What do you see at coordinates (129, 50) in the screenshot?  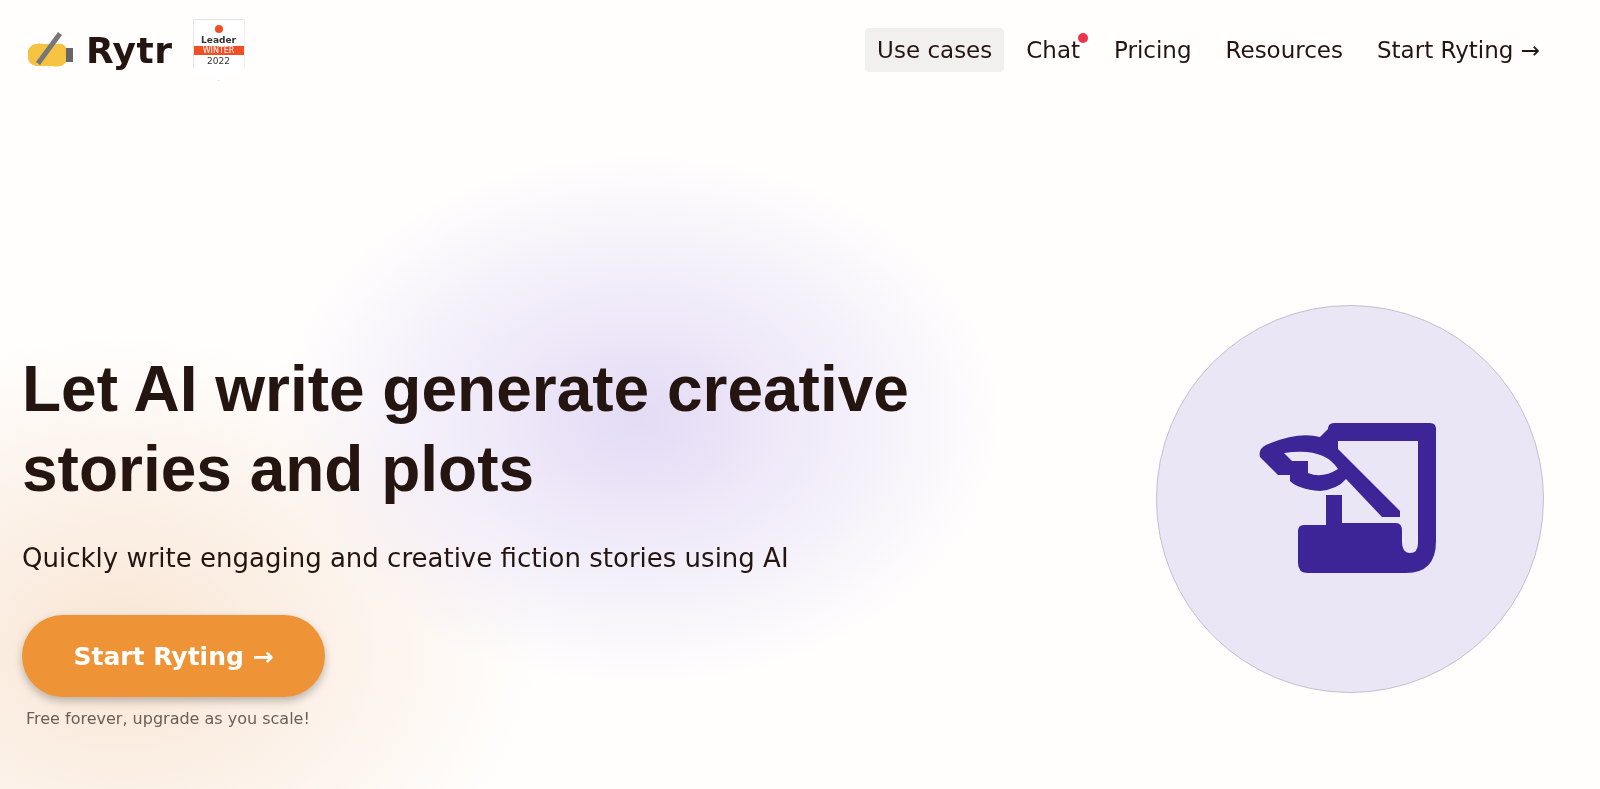 I see `logo-text: Rytr` at bounding box center [129, 50].